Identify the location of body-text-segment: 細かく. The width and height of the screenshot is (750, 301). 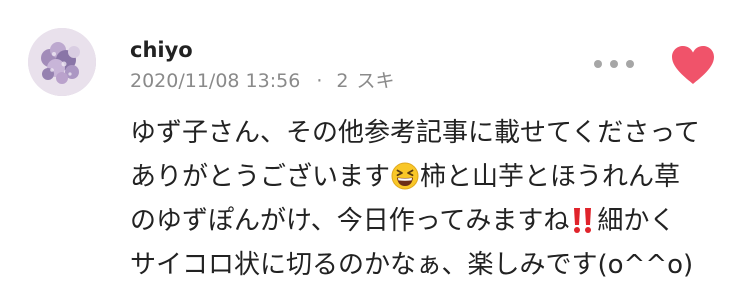
(636, 221).